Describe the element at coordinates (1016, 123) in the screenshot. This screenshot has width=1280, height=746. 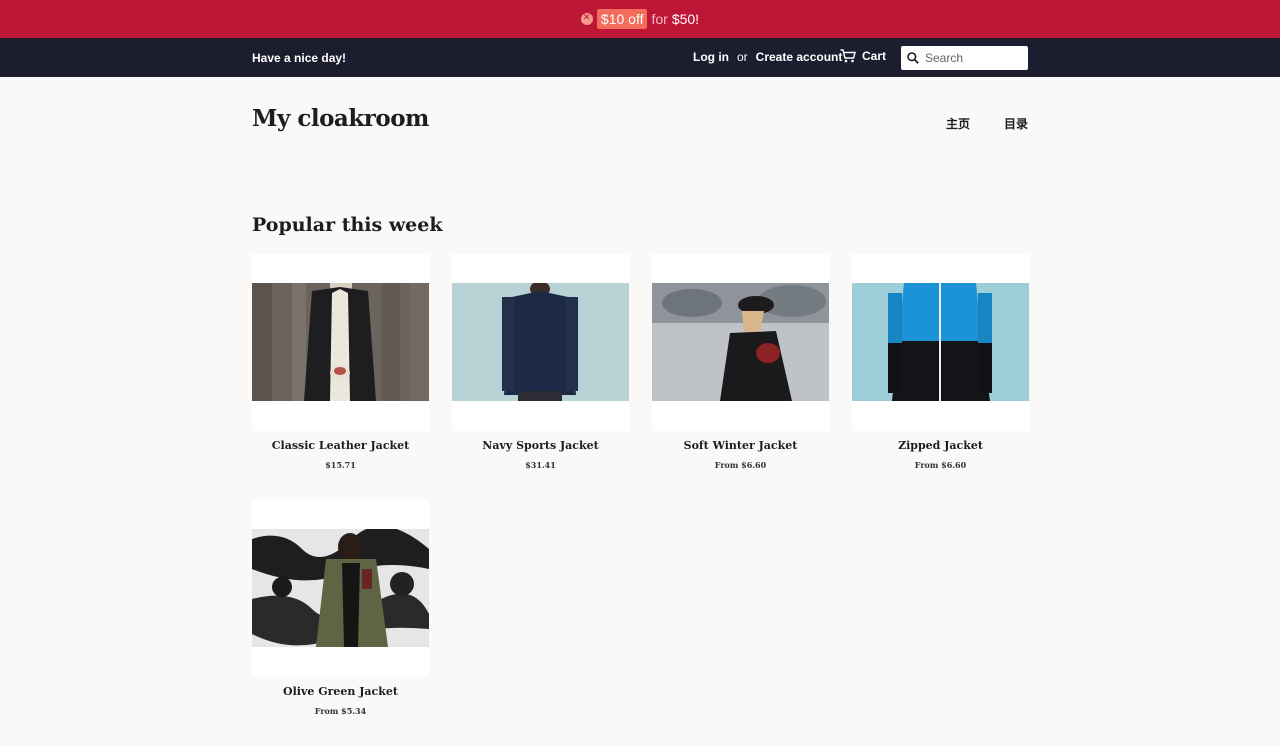
I see `nav-catalog: 目录` at that location.